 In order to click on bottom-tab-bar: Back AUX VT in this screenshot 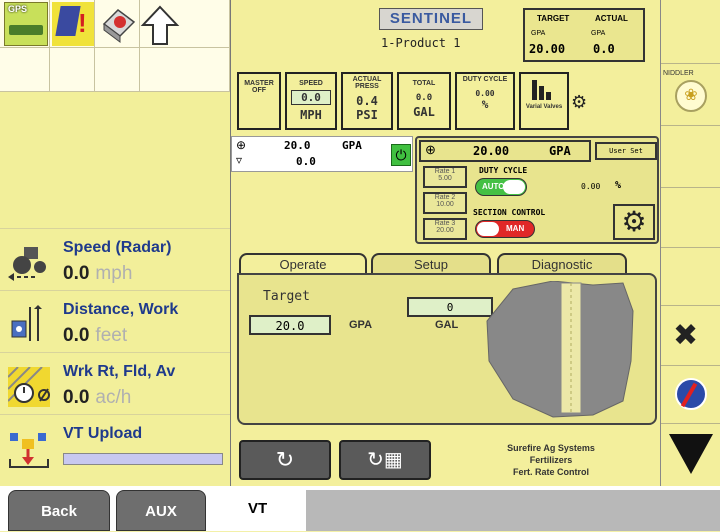, I will do `click(360, 508)`.